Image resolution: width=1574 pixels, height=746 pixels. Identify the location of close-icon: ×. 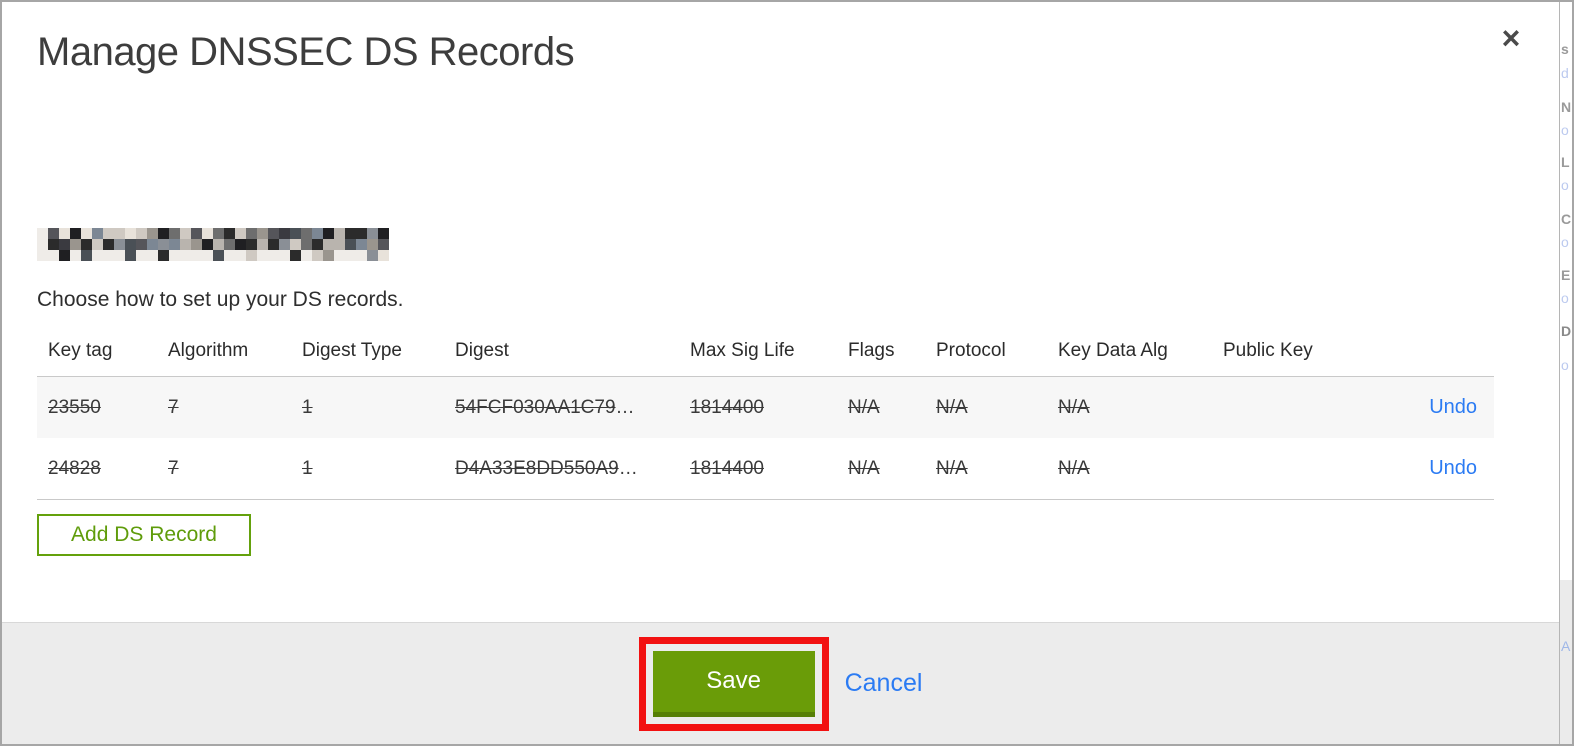
(1511, 38).